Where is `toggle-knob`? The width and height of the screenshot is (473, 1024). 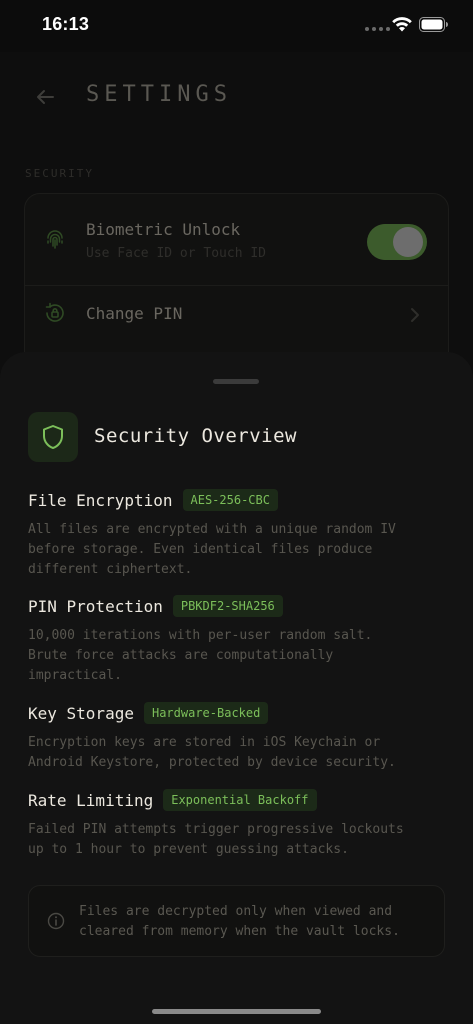 toggle-knob is located at coordinates (408, 242).